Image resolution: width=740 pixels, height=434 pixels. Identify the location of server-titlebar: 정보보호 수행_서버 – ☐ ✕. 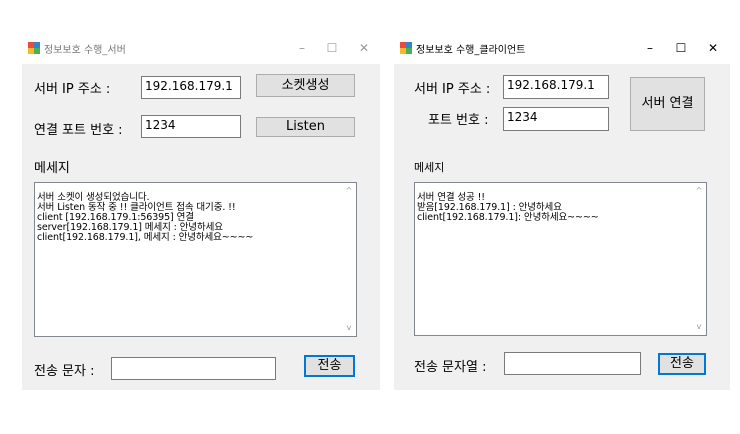
(201, 48).